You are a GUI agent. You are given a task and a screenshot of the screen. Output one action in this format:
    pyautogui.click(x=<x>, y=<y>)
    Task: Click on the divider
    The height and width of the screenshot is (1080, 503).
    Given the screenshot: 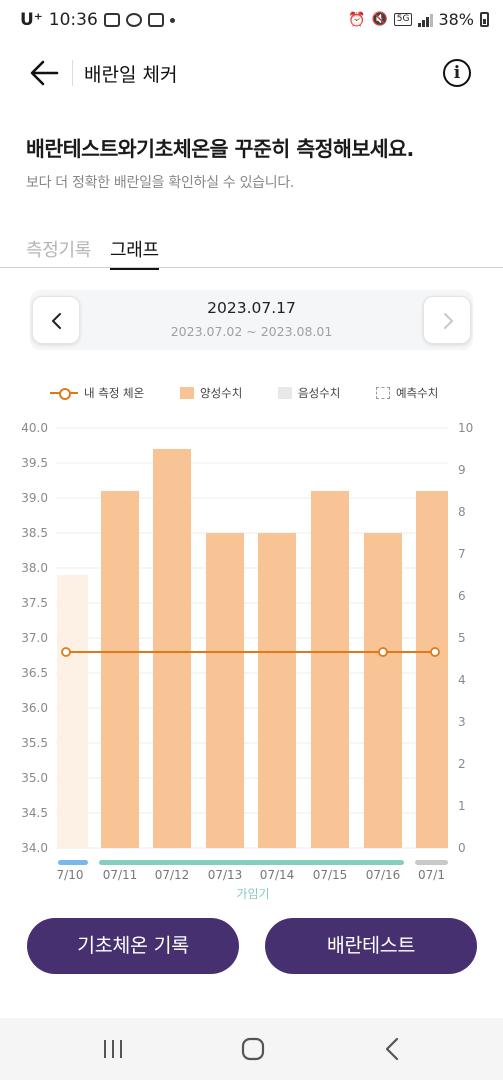 What is the action you would take?
    pyautogui.click(x=72, y=73)
    